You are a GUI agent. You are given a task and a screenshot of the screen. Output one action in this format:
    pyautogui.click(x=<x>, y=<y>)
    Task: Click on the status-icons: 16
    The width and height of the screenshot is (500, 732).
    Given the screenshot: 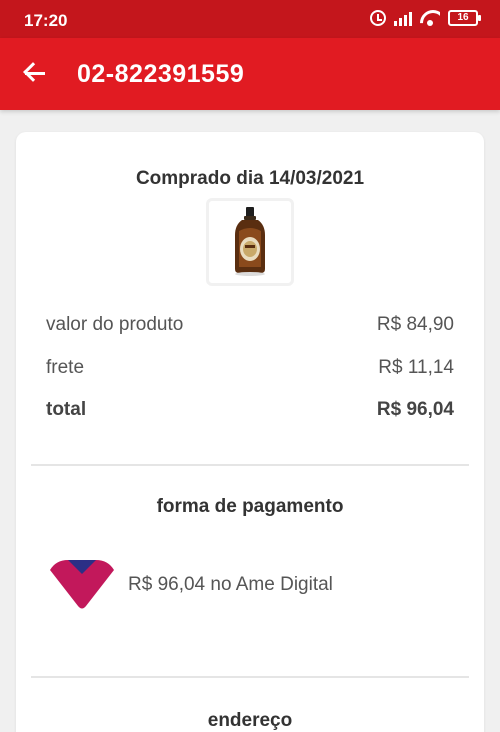 What is the action you would take?
    pyautogui.click(x=425, y=18)
    